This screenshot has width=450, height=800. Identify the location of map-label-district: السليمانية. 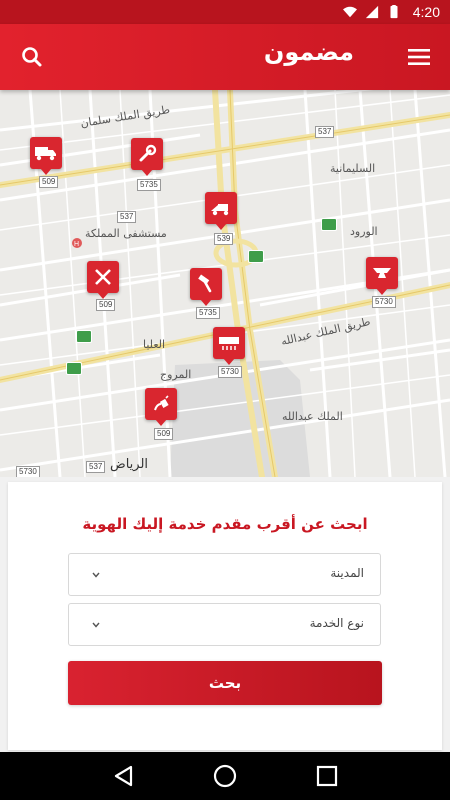
(353, 168).